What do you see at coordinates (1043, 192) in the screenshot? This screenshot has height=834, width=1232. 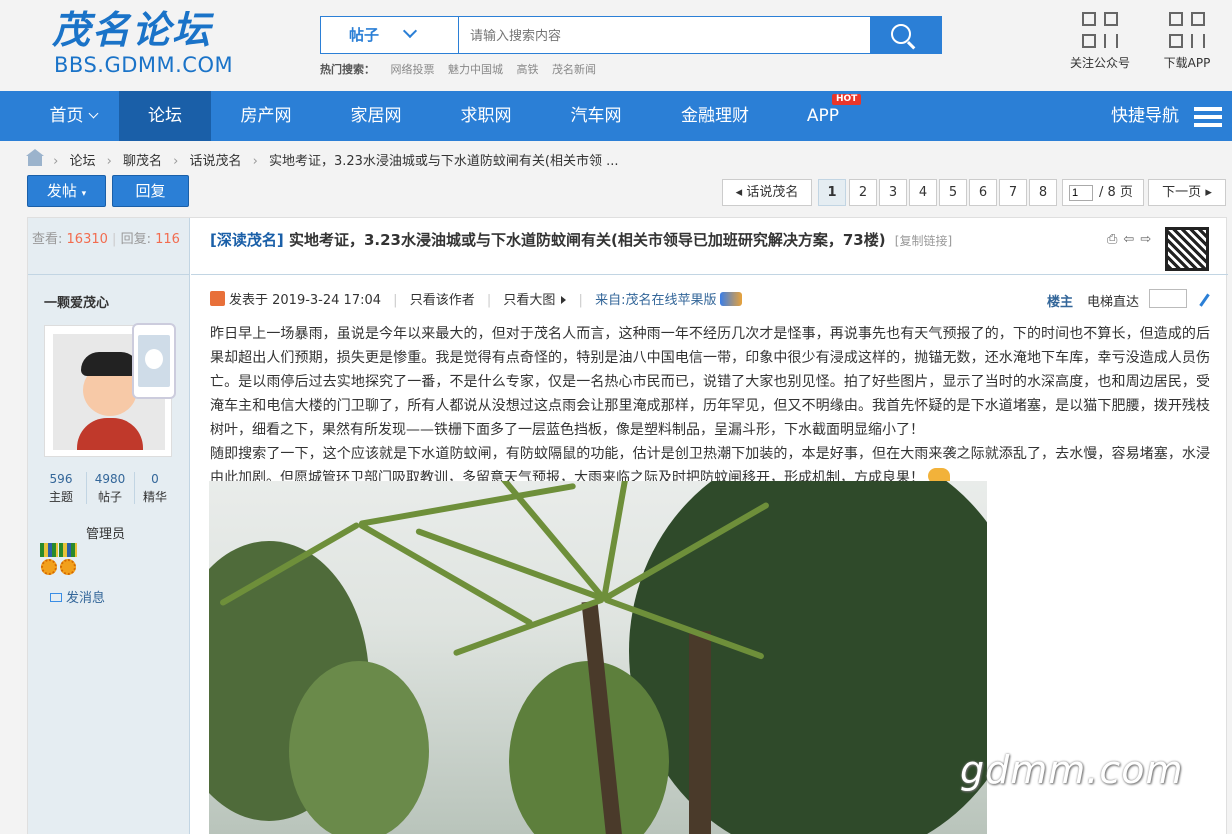 I see `pager-page: 8` at bounding box center [1043, 192].